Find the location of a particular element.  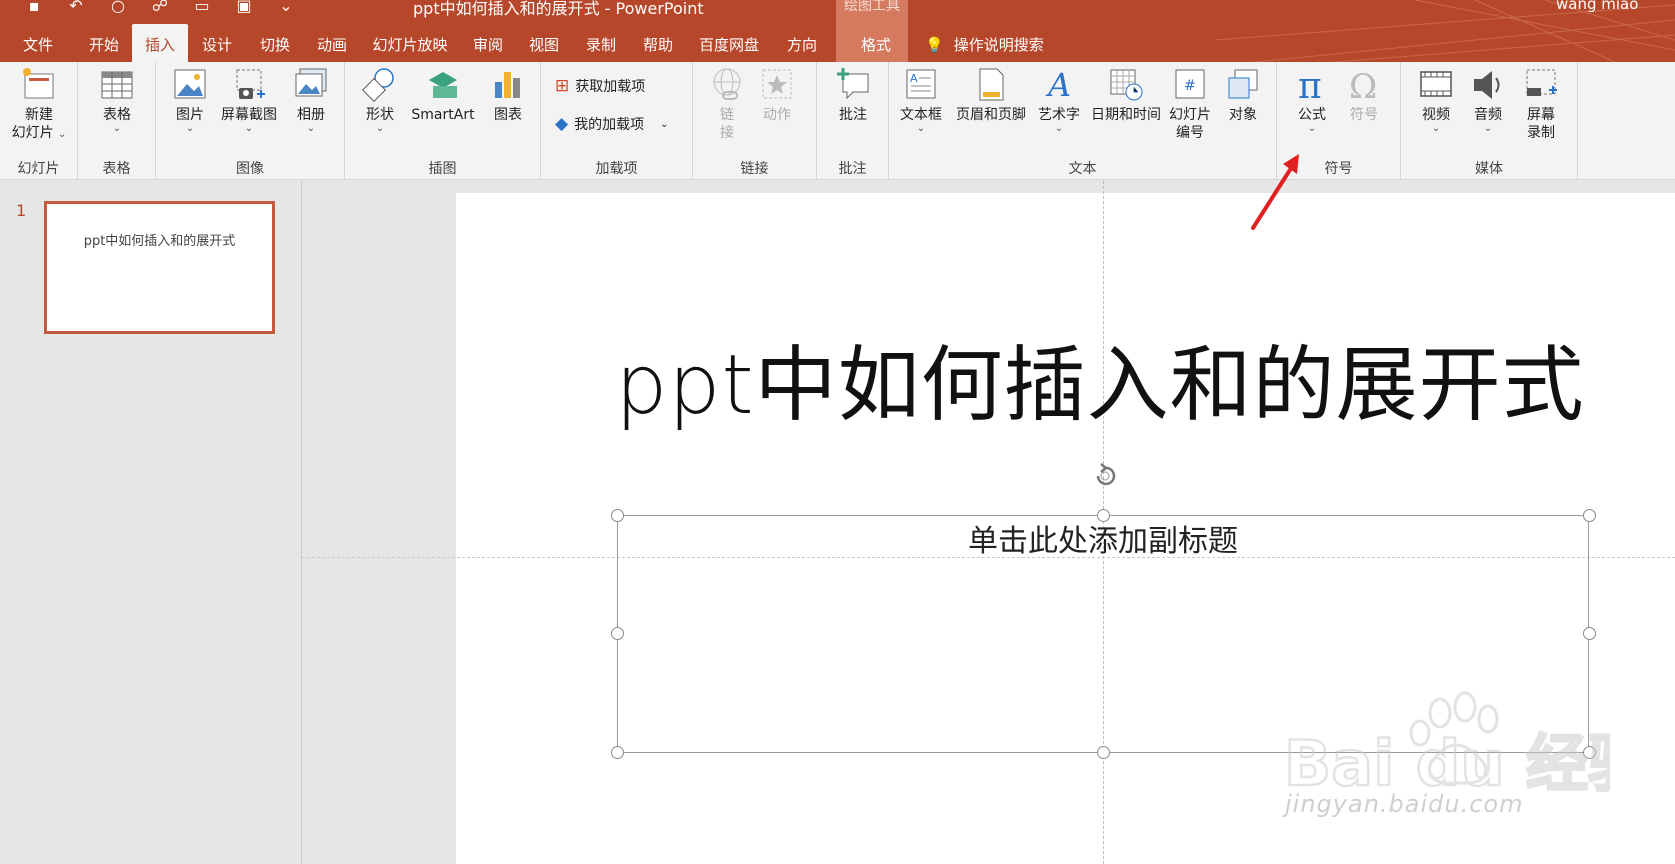

video-button: 视频 ⌄ is located at coordinates (1436, 100).